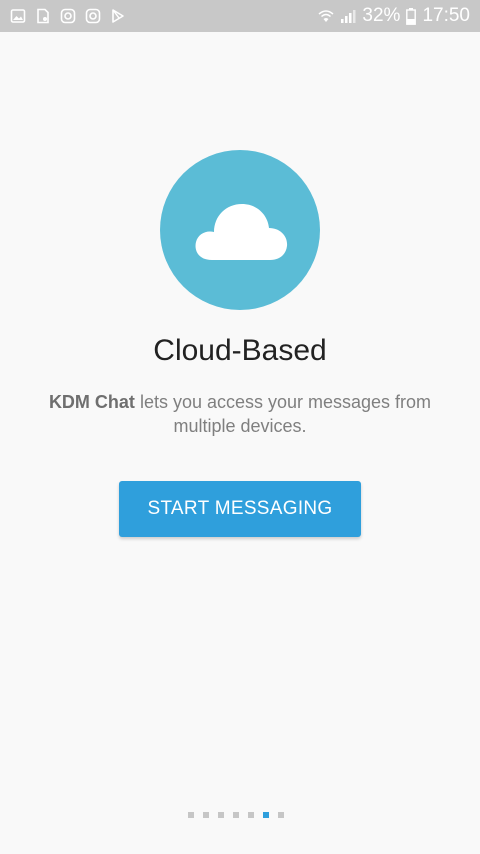  Describe the element at coordinates (240, 350) in the screenshot. I see `onboarding-title: Cloud-Based` at that location.